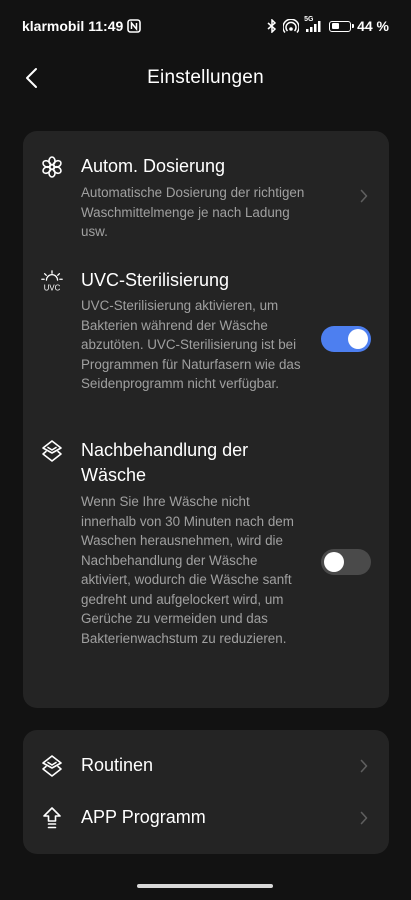  Describe the element at coordinates (309, 19) in the screenshot. I see `network-type-label: 5G` at that location.